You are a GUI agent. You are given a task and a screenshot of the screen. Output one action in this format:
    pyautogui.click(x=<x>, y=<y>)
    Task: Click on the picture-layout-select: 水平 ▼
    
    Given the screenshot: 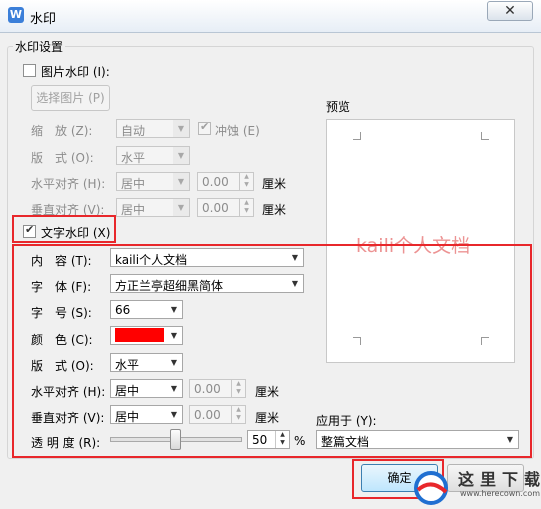 What is the action you would take?
    pyautogui.click(x=153, y=155)
    